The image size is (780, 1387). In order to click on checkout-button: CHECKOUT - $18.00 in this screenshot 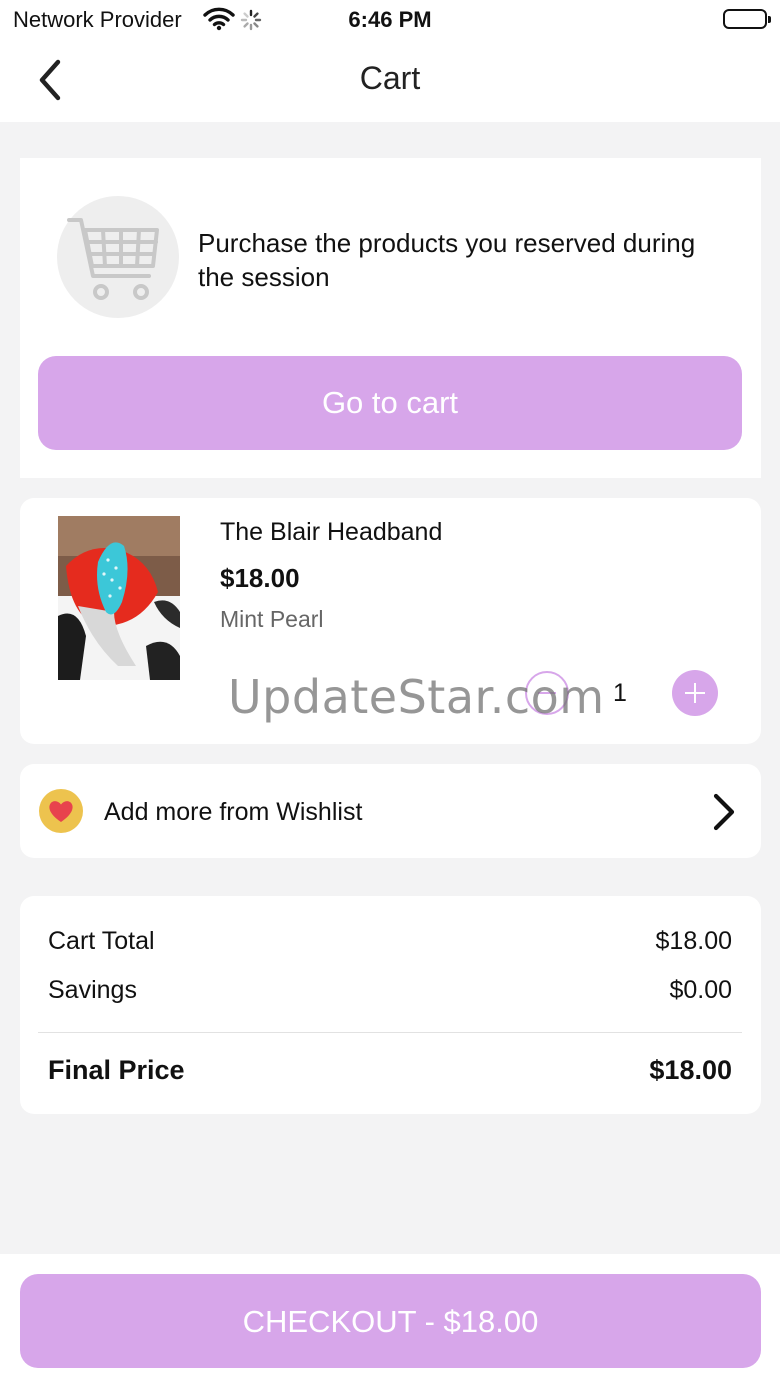, I will do `click(390, 1321)`.